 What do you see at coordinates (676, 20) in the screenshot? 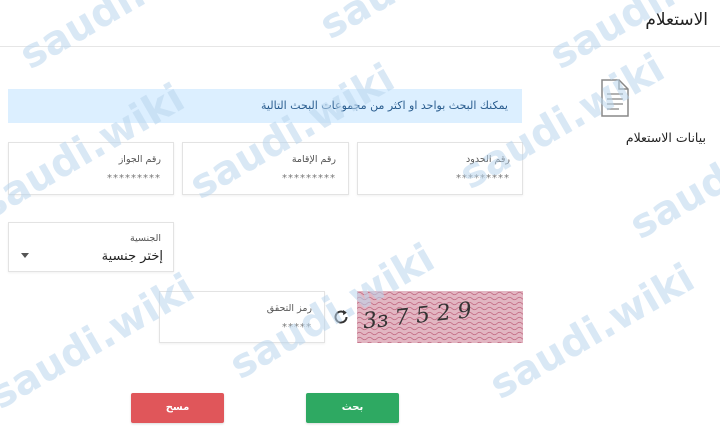
I see `page-title: الاستعلام` at bounding box center [676, 20].